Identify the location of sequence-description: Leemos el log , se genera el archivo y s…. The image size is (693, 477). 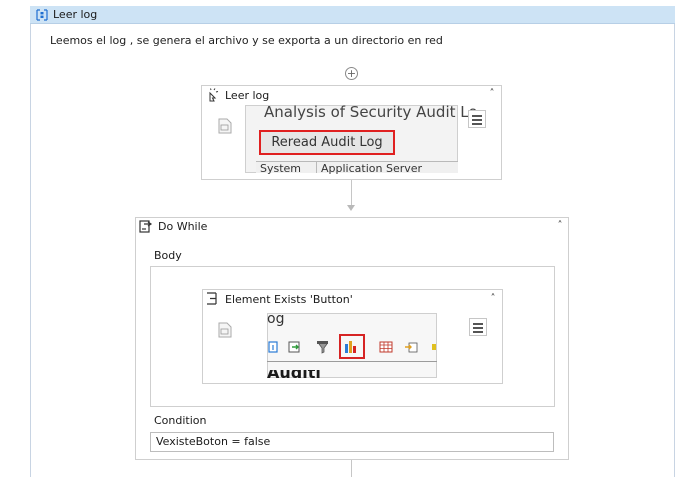
(246, 40).